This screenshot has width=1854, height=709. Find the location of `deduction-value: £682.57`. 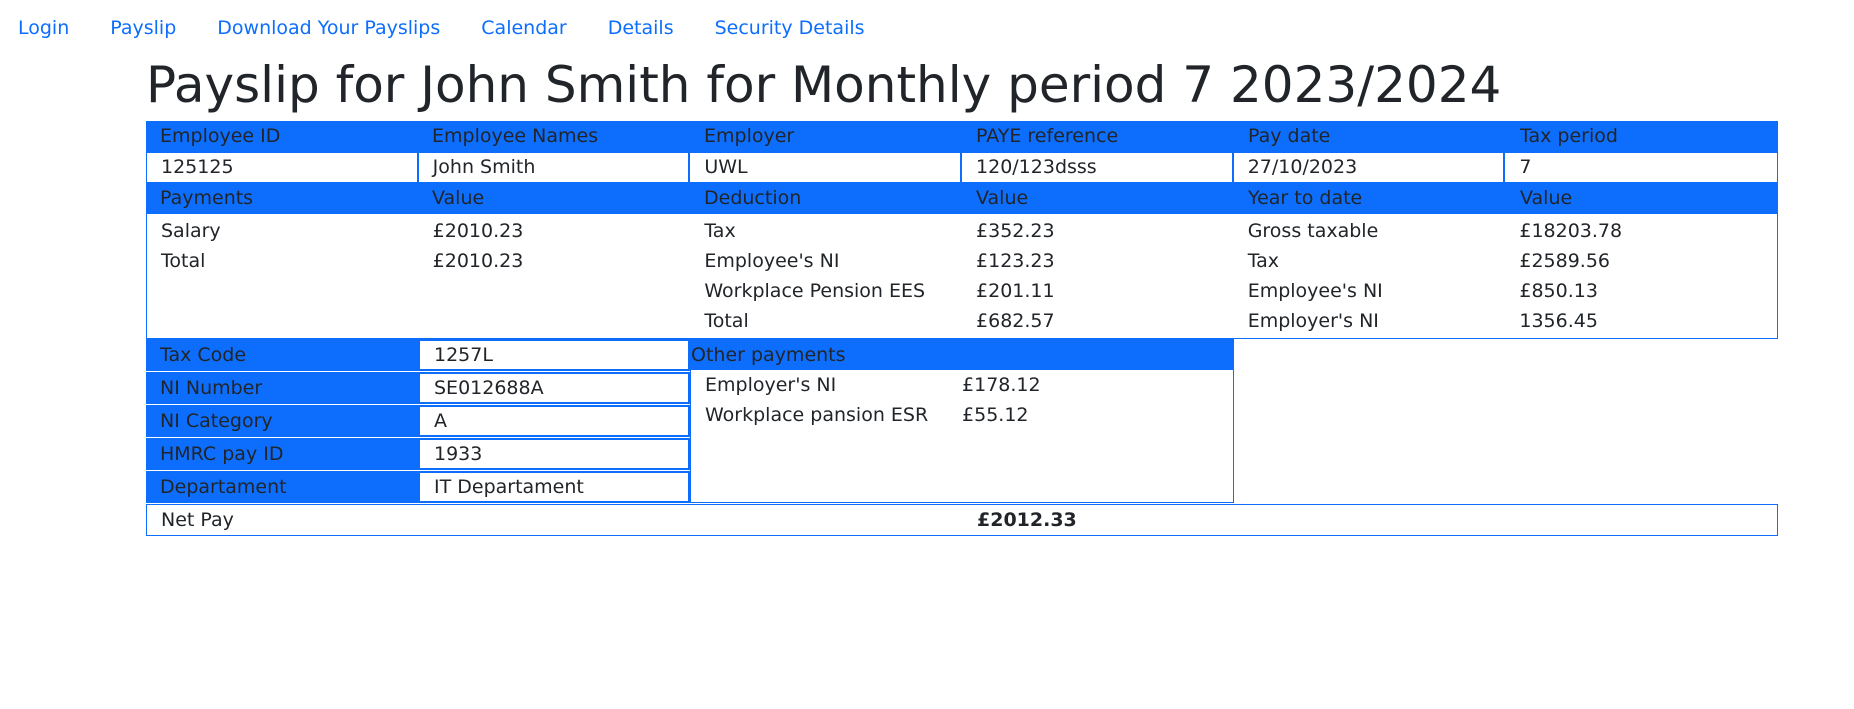

deduction-value: £682.57 is located at coordinates (1015, 321).